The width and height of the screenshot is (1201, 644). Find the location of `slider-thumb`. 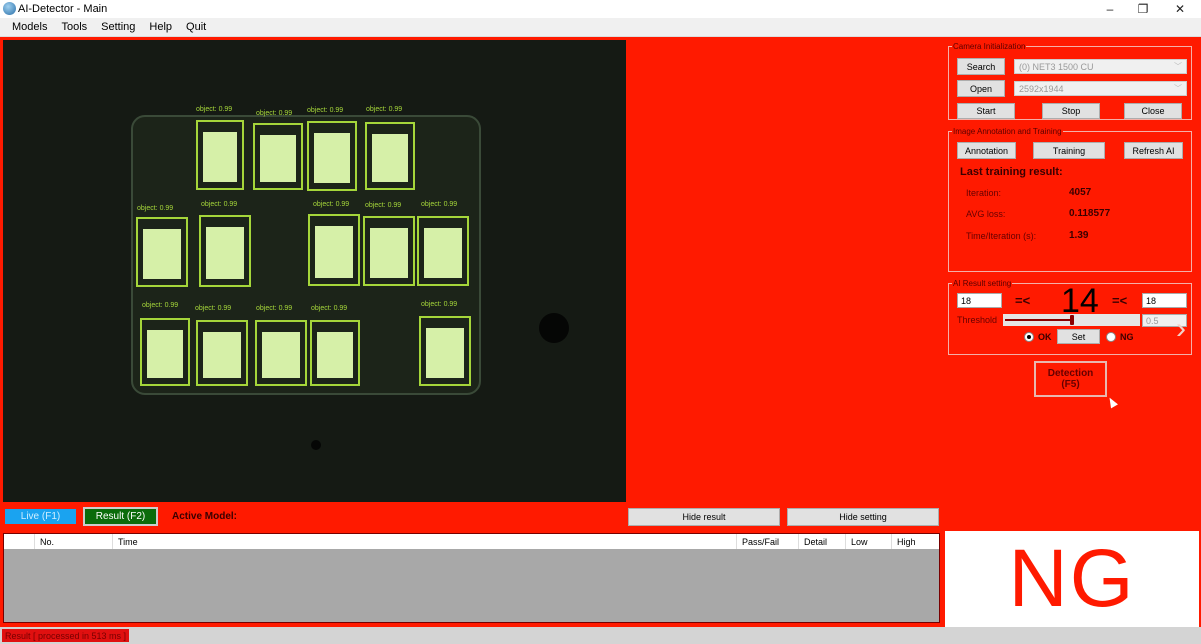

slider-thumb is located at coordinates (1071, 320).